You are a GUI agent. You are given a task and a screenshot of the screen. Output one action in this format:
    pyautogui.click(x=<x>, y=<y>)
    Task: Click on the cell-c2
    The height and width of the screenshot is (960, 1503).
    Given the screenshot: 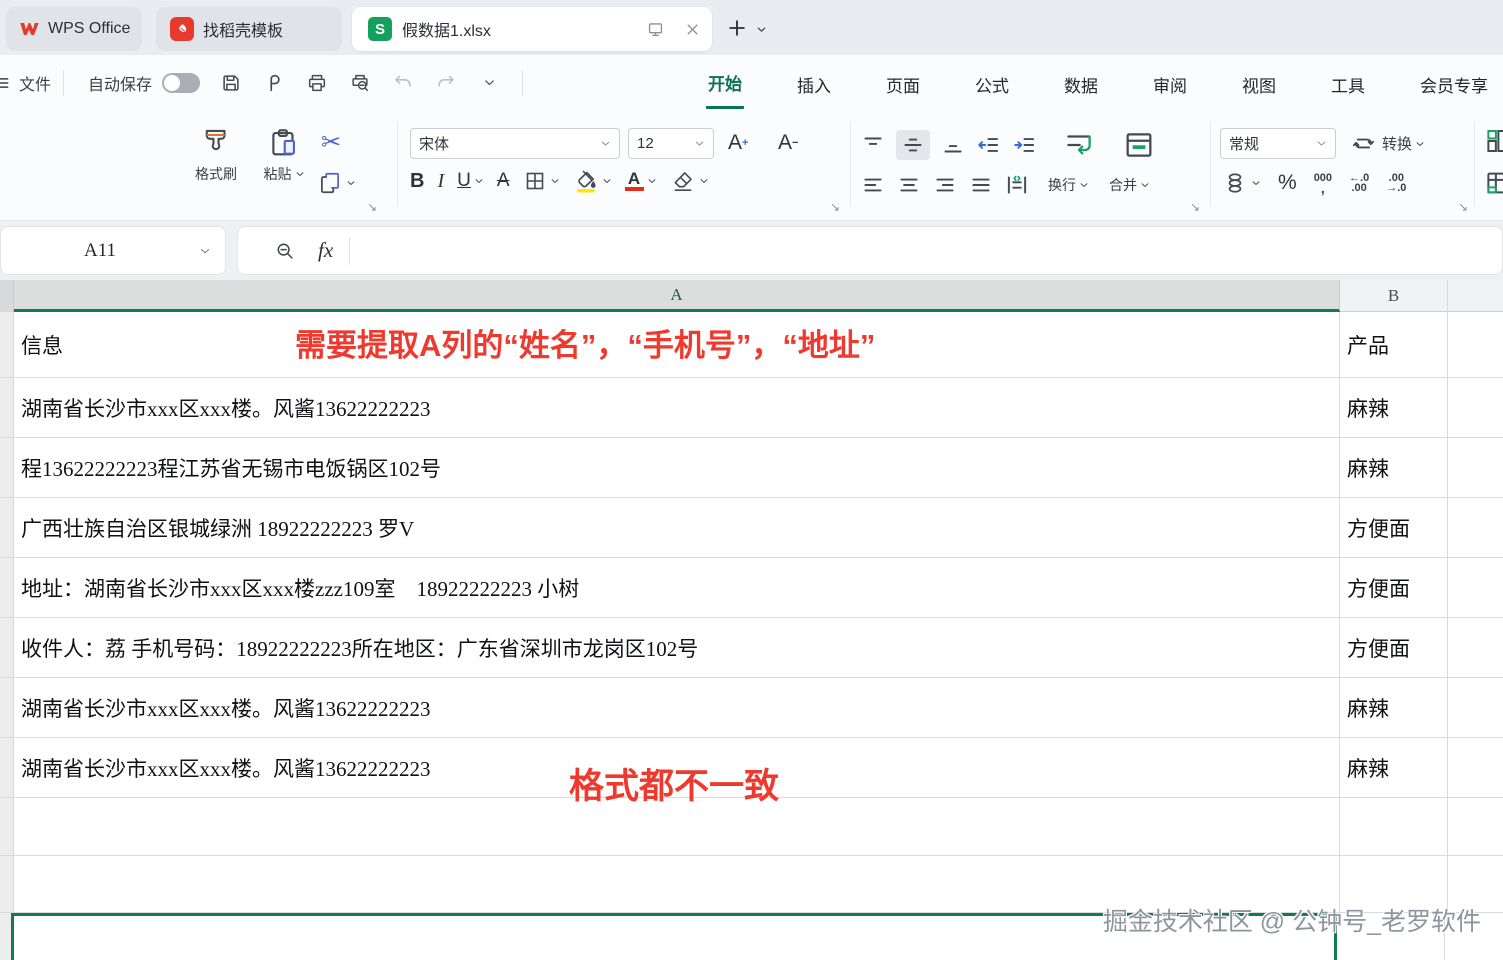 What is the action you would take?
    pyautogui.click(x=1475, y=407)
    